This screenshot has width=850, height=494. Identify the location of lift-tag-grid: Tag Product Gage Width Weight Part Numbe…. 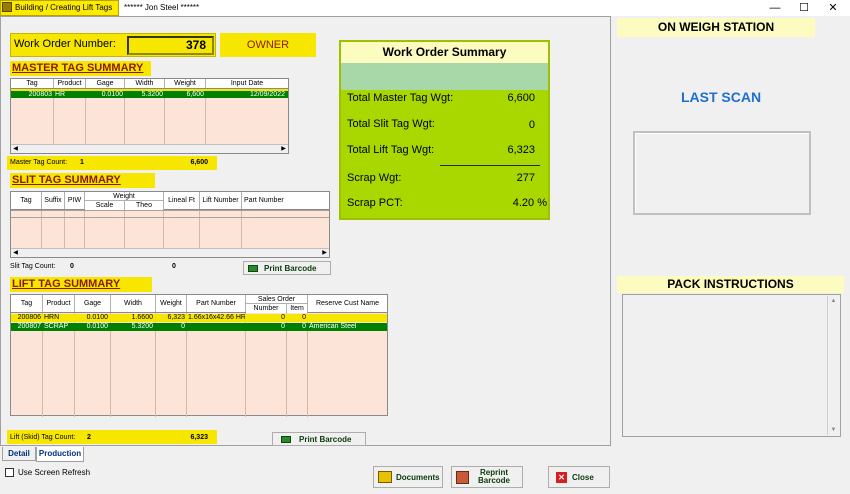
(199, 355).